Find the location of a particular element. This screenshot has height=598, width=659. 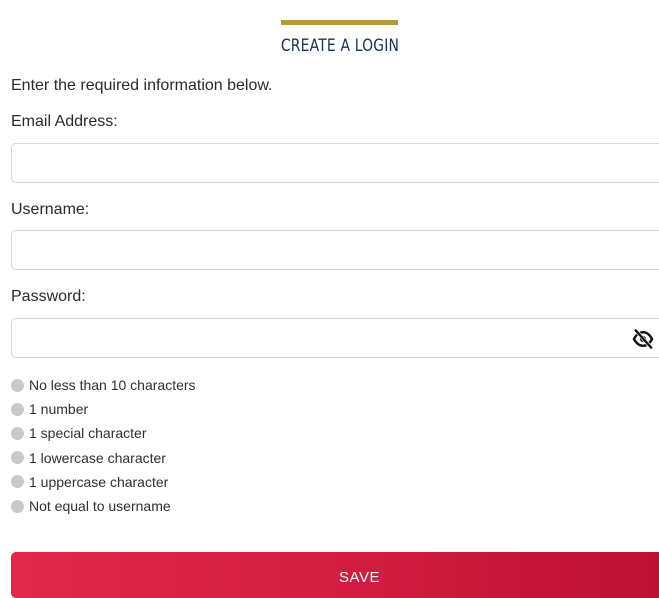

eye-slash-icon is located at coordinates (643, 339).